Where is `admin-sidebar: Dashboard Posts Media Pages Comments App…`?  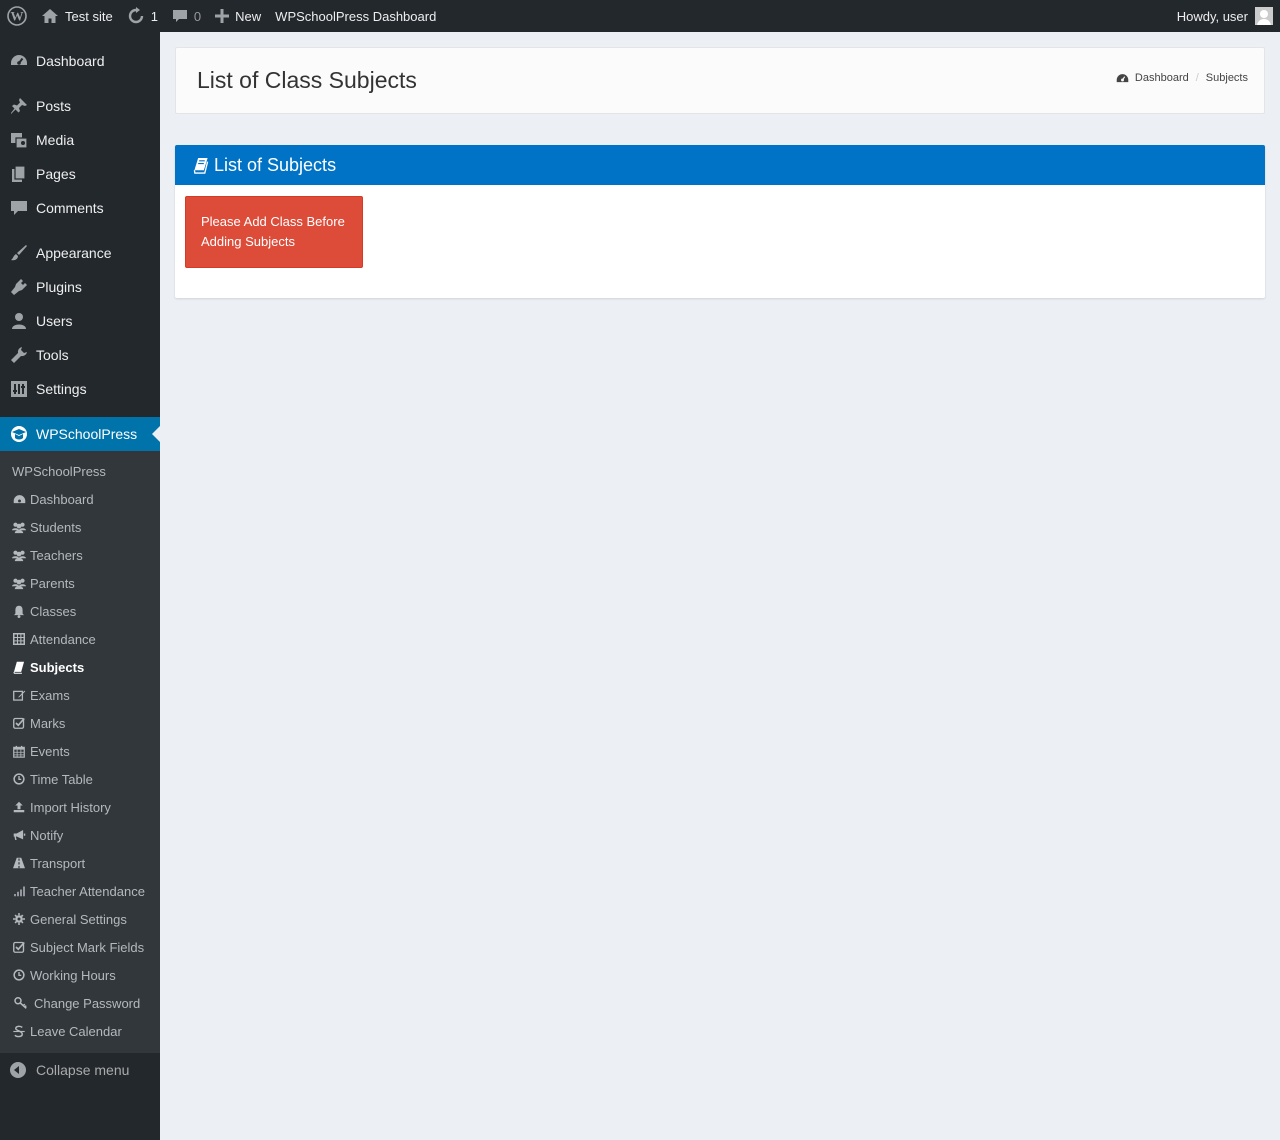
admin-sidebar: Dashboard Posts Media Pages Comments App… is located at coordinates (80, 586).